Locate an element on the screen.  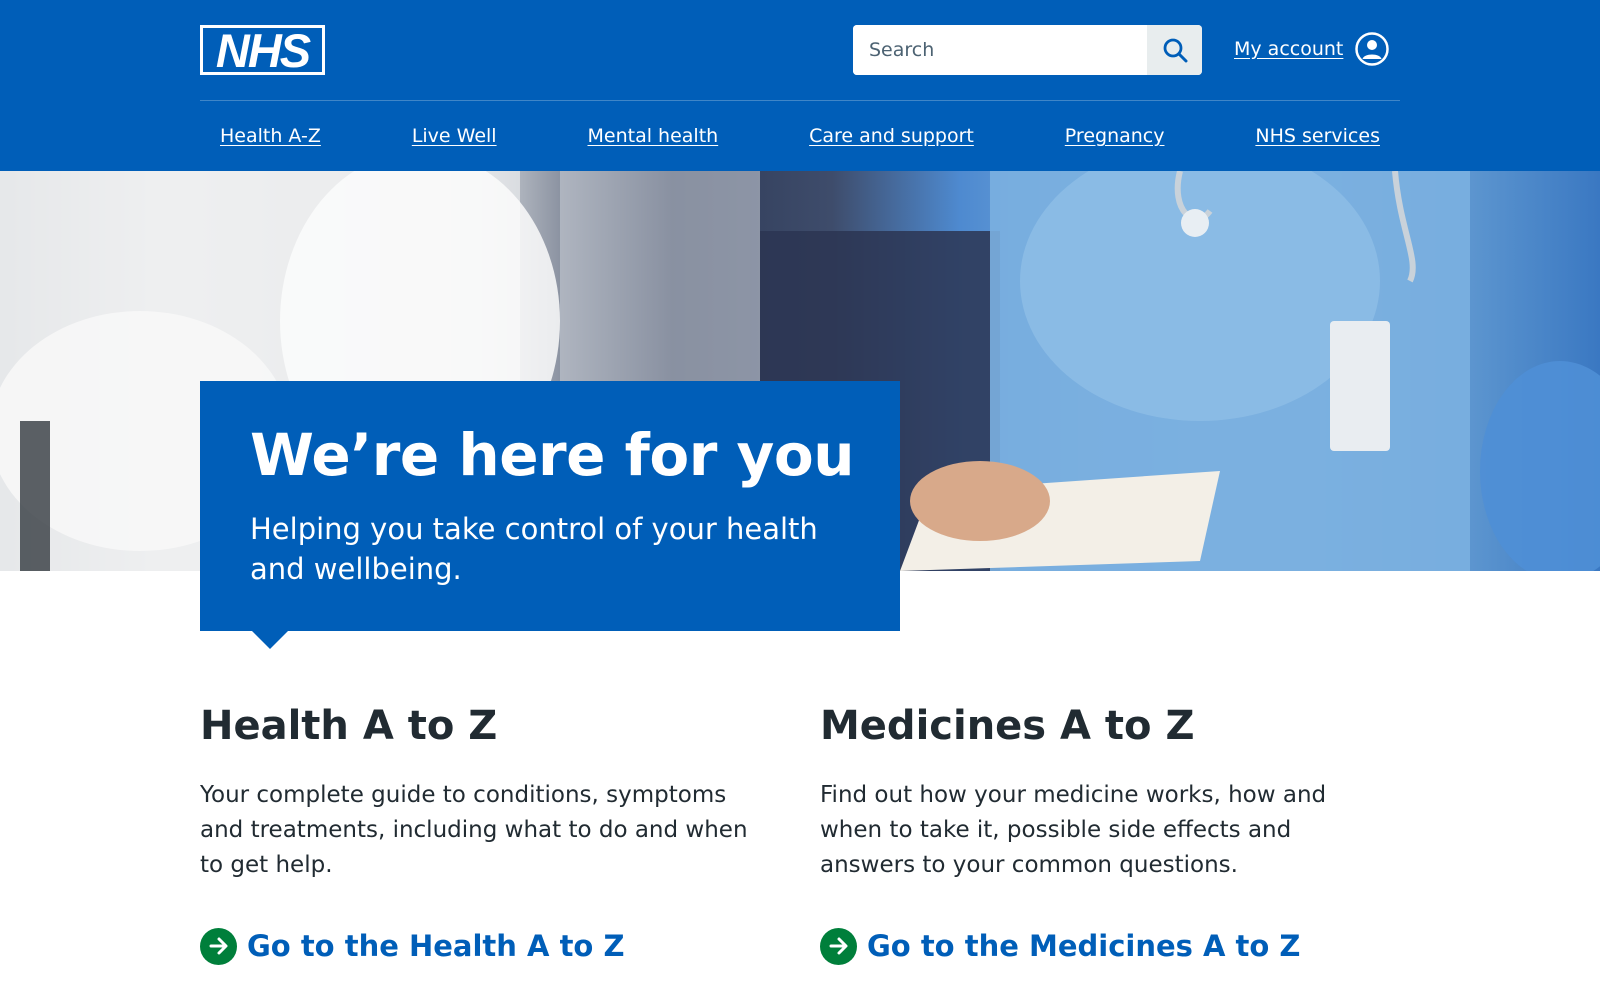
go-to-health-a-z-link: Go to the Health A to Z is located at coordinates (412, 946).